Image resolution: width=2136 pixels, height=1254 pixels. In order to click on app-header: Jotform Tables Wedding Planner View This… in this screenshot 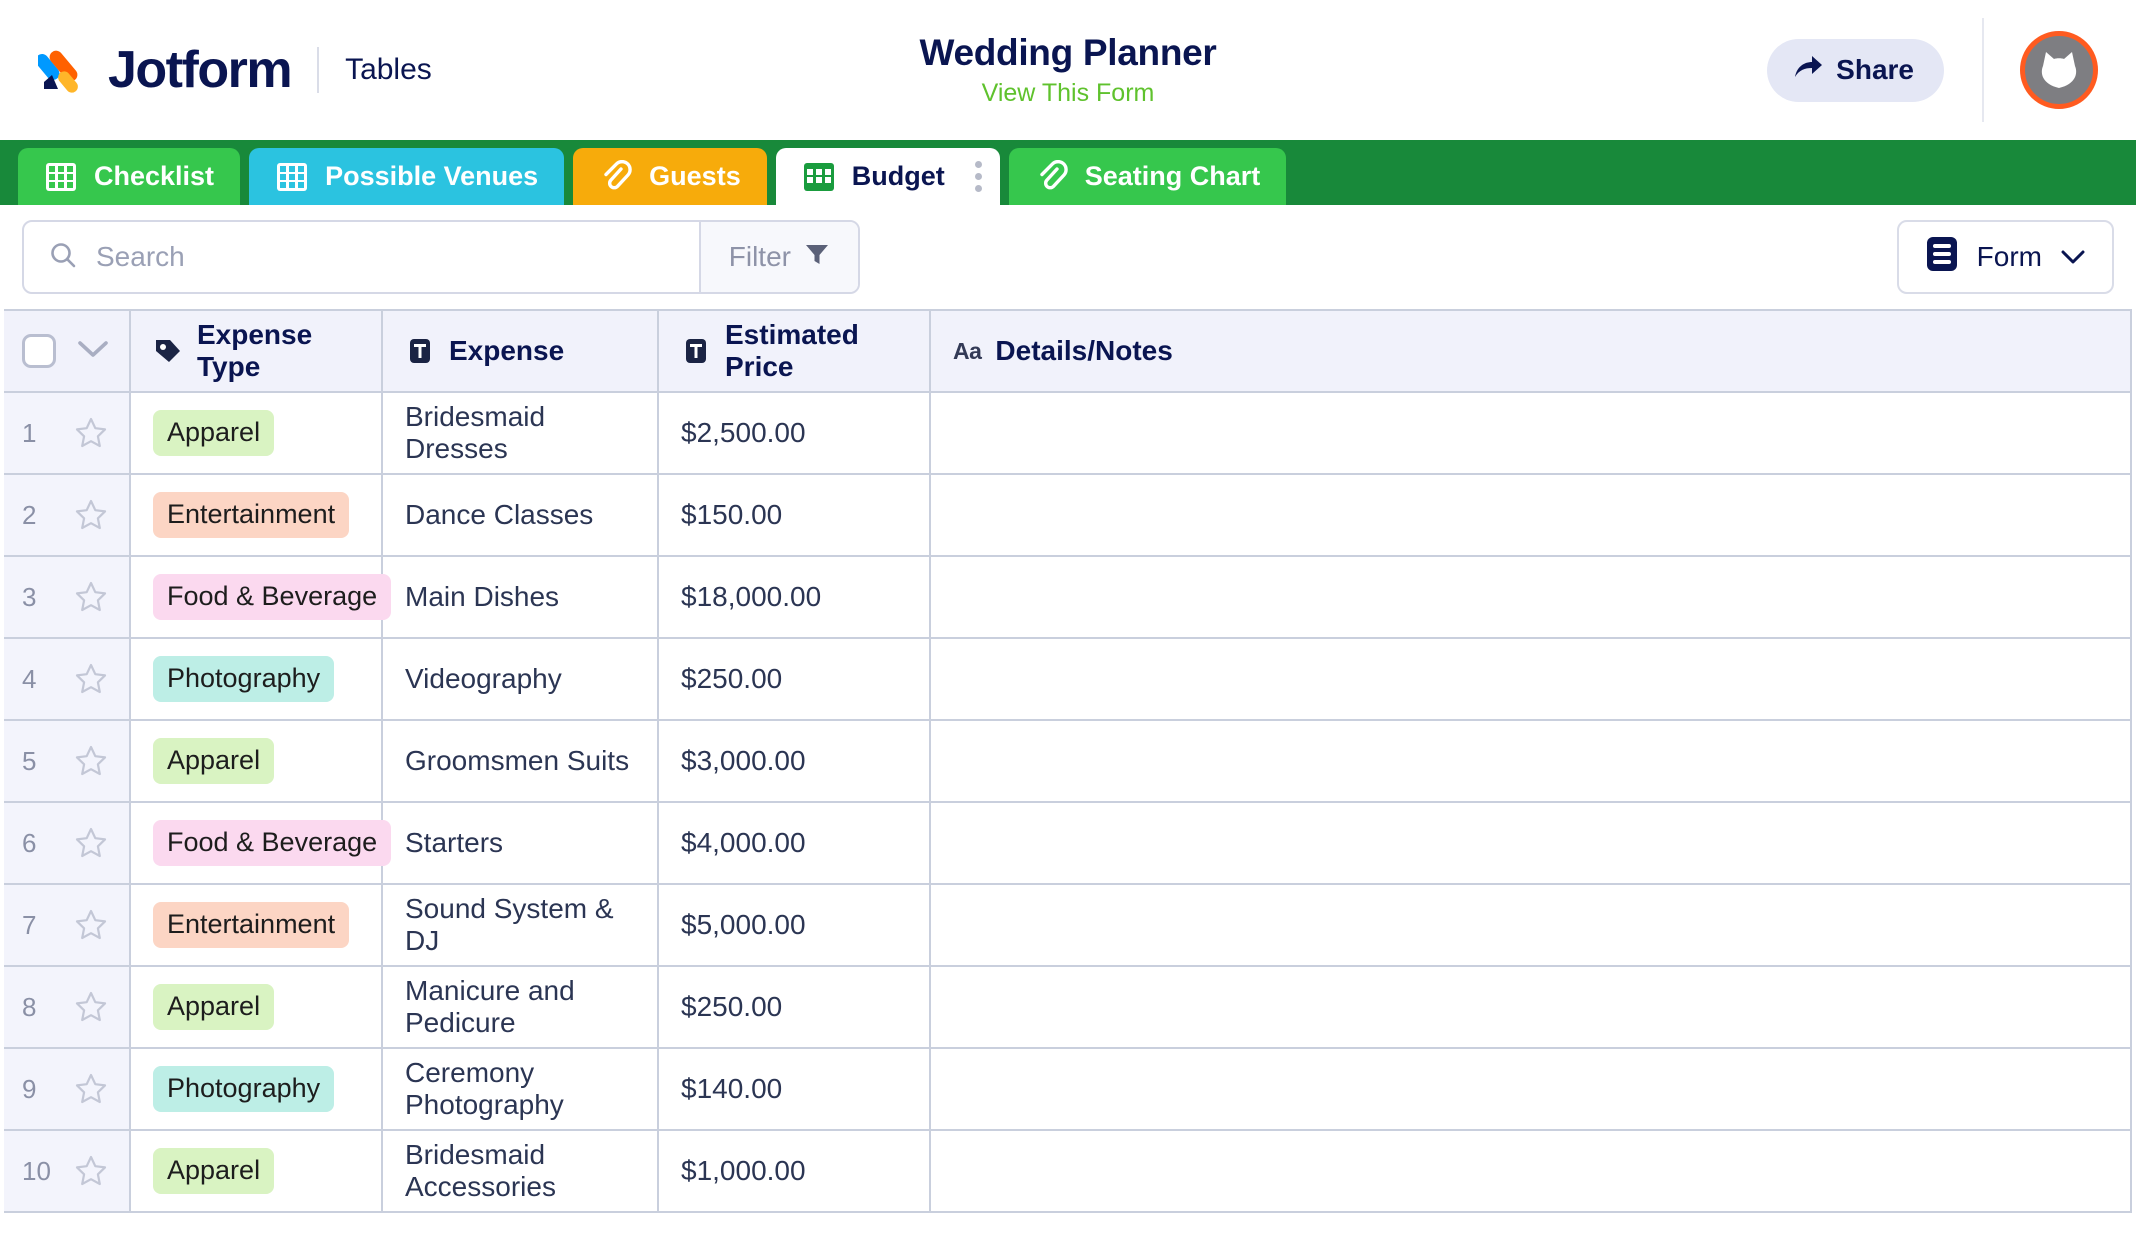, I will do `click(1068, 70)`.